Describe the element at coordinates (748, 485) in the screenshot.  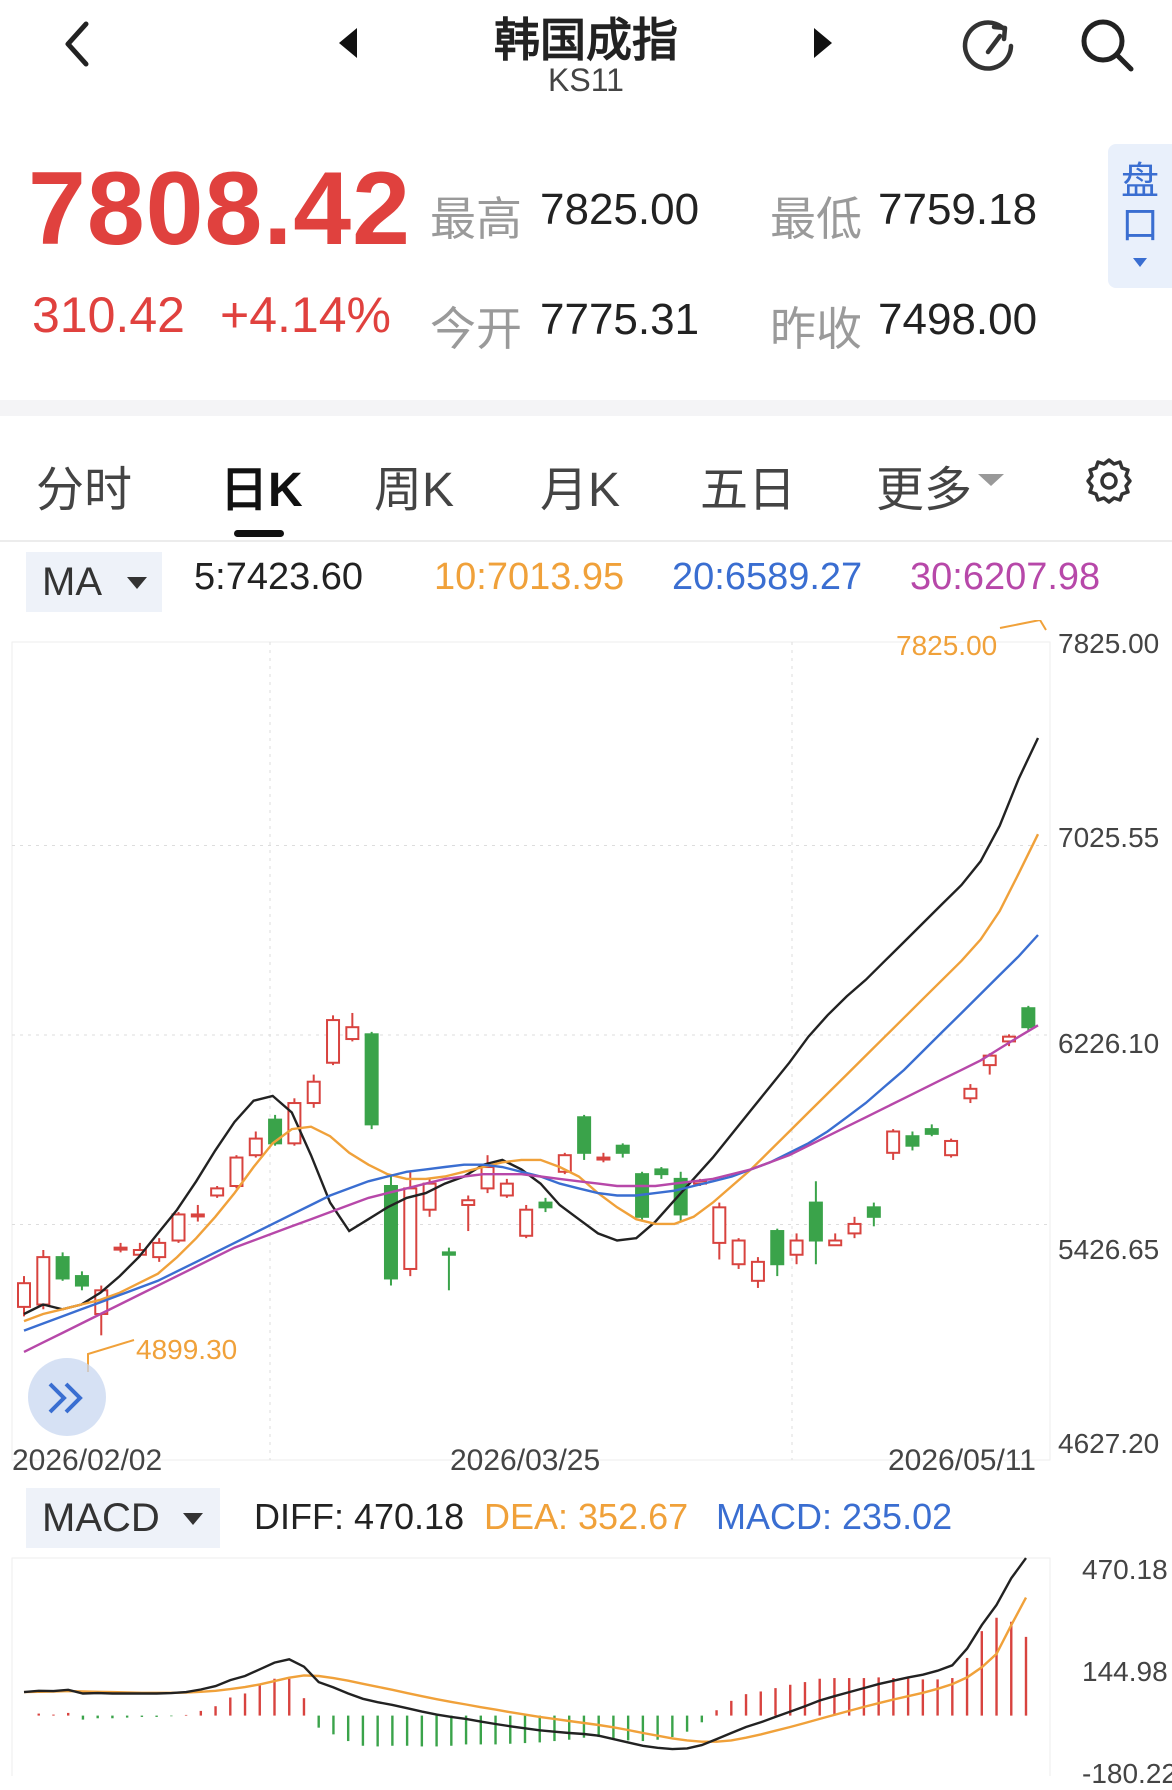
I see `tab-five-day: 五日` at that location.